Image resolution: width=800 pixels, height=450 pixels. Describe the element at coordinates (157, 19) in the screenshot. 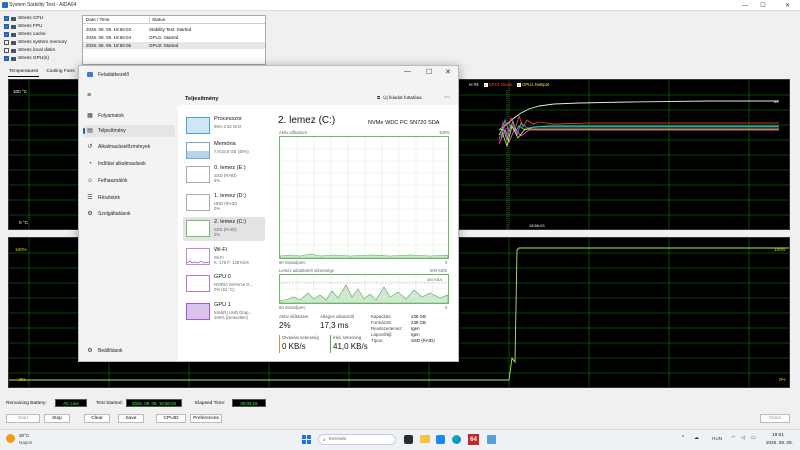

I see `column-header-status: Status` at that location.